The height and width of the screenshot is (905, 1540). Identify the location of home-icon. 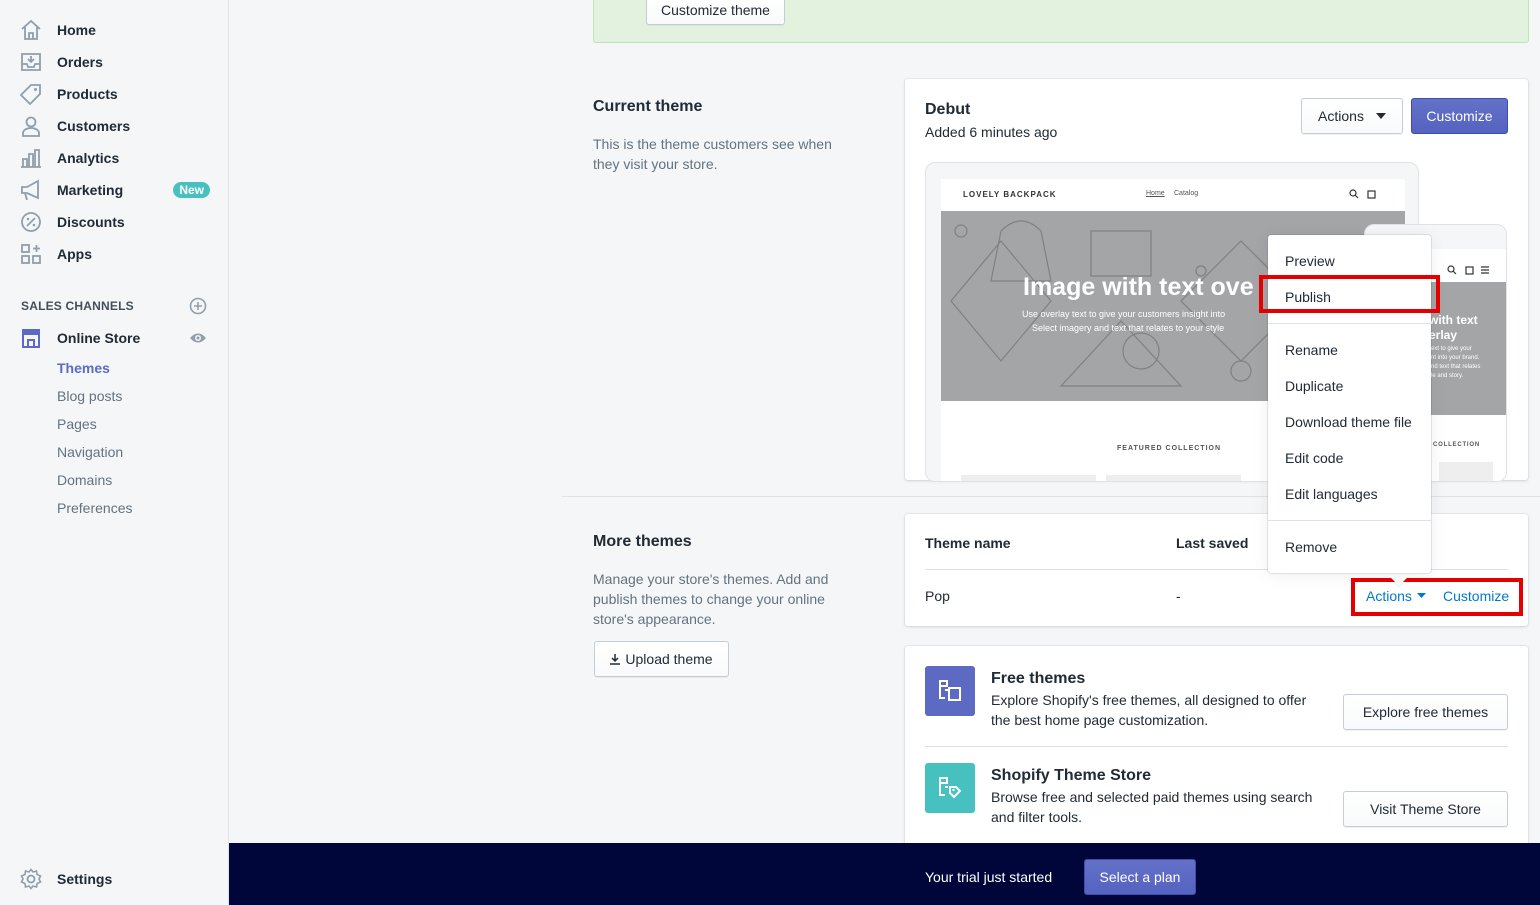
(31, 30).